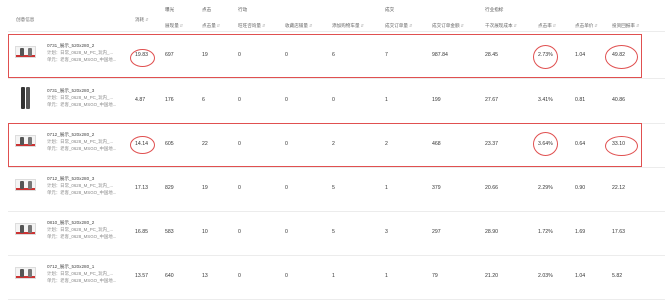 This screenshot has height=300, width=665. What do you see at coordinates (580, 276) in the screenshot?
I see `cell-cpc: 1.04` at bounding box center [580, 276].